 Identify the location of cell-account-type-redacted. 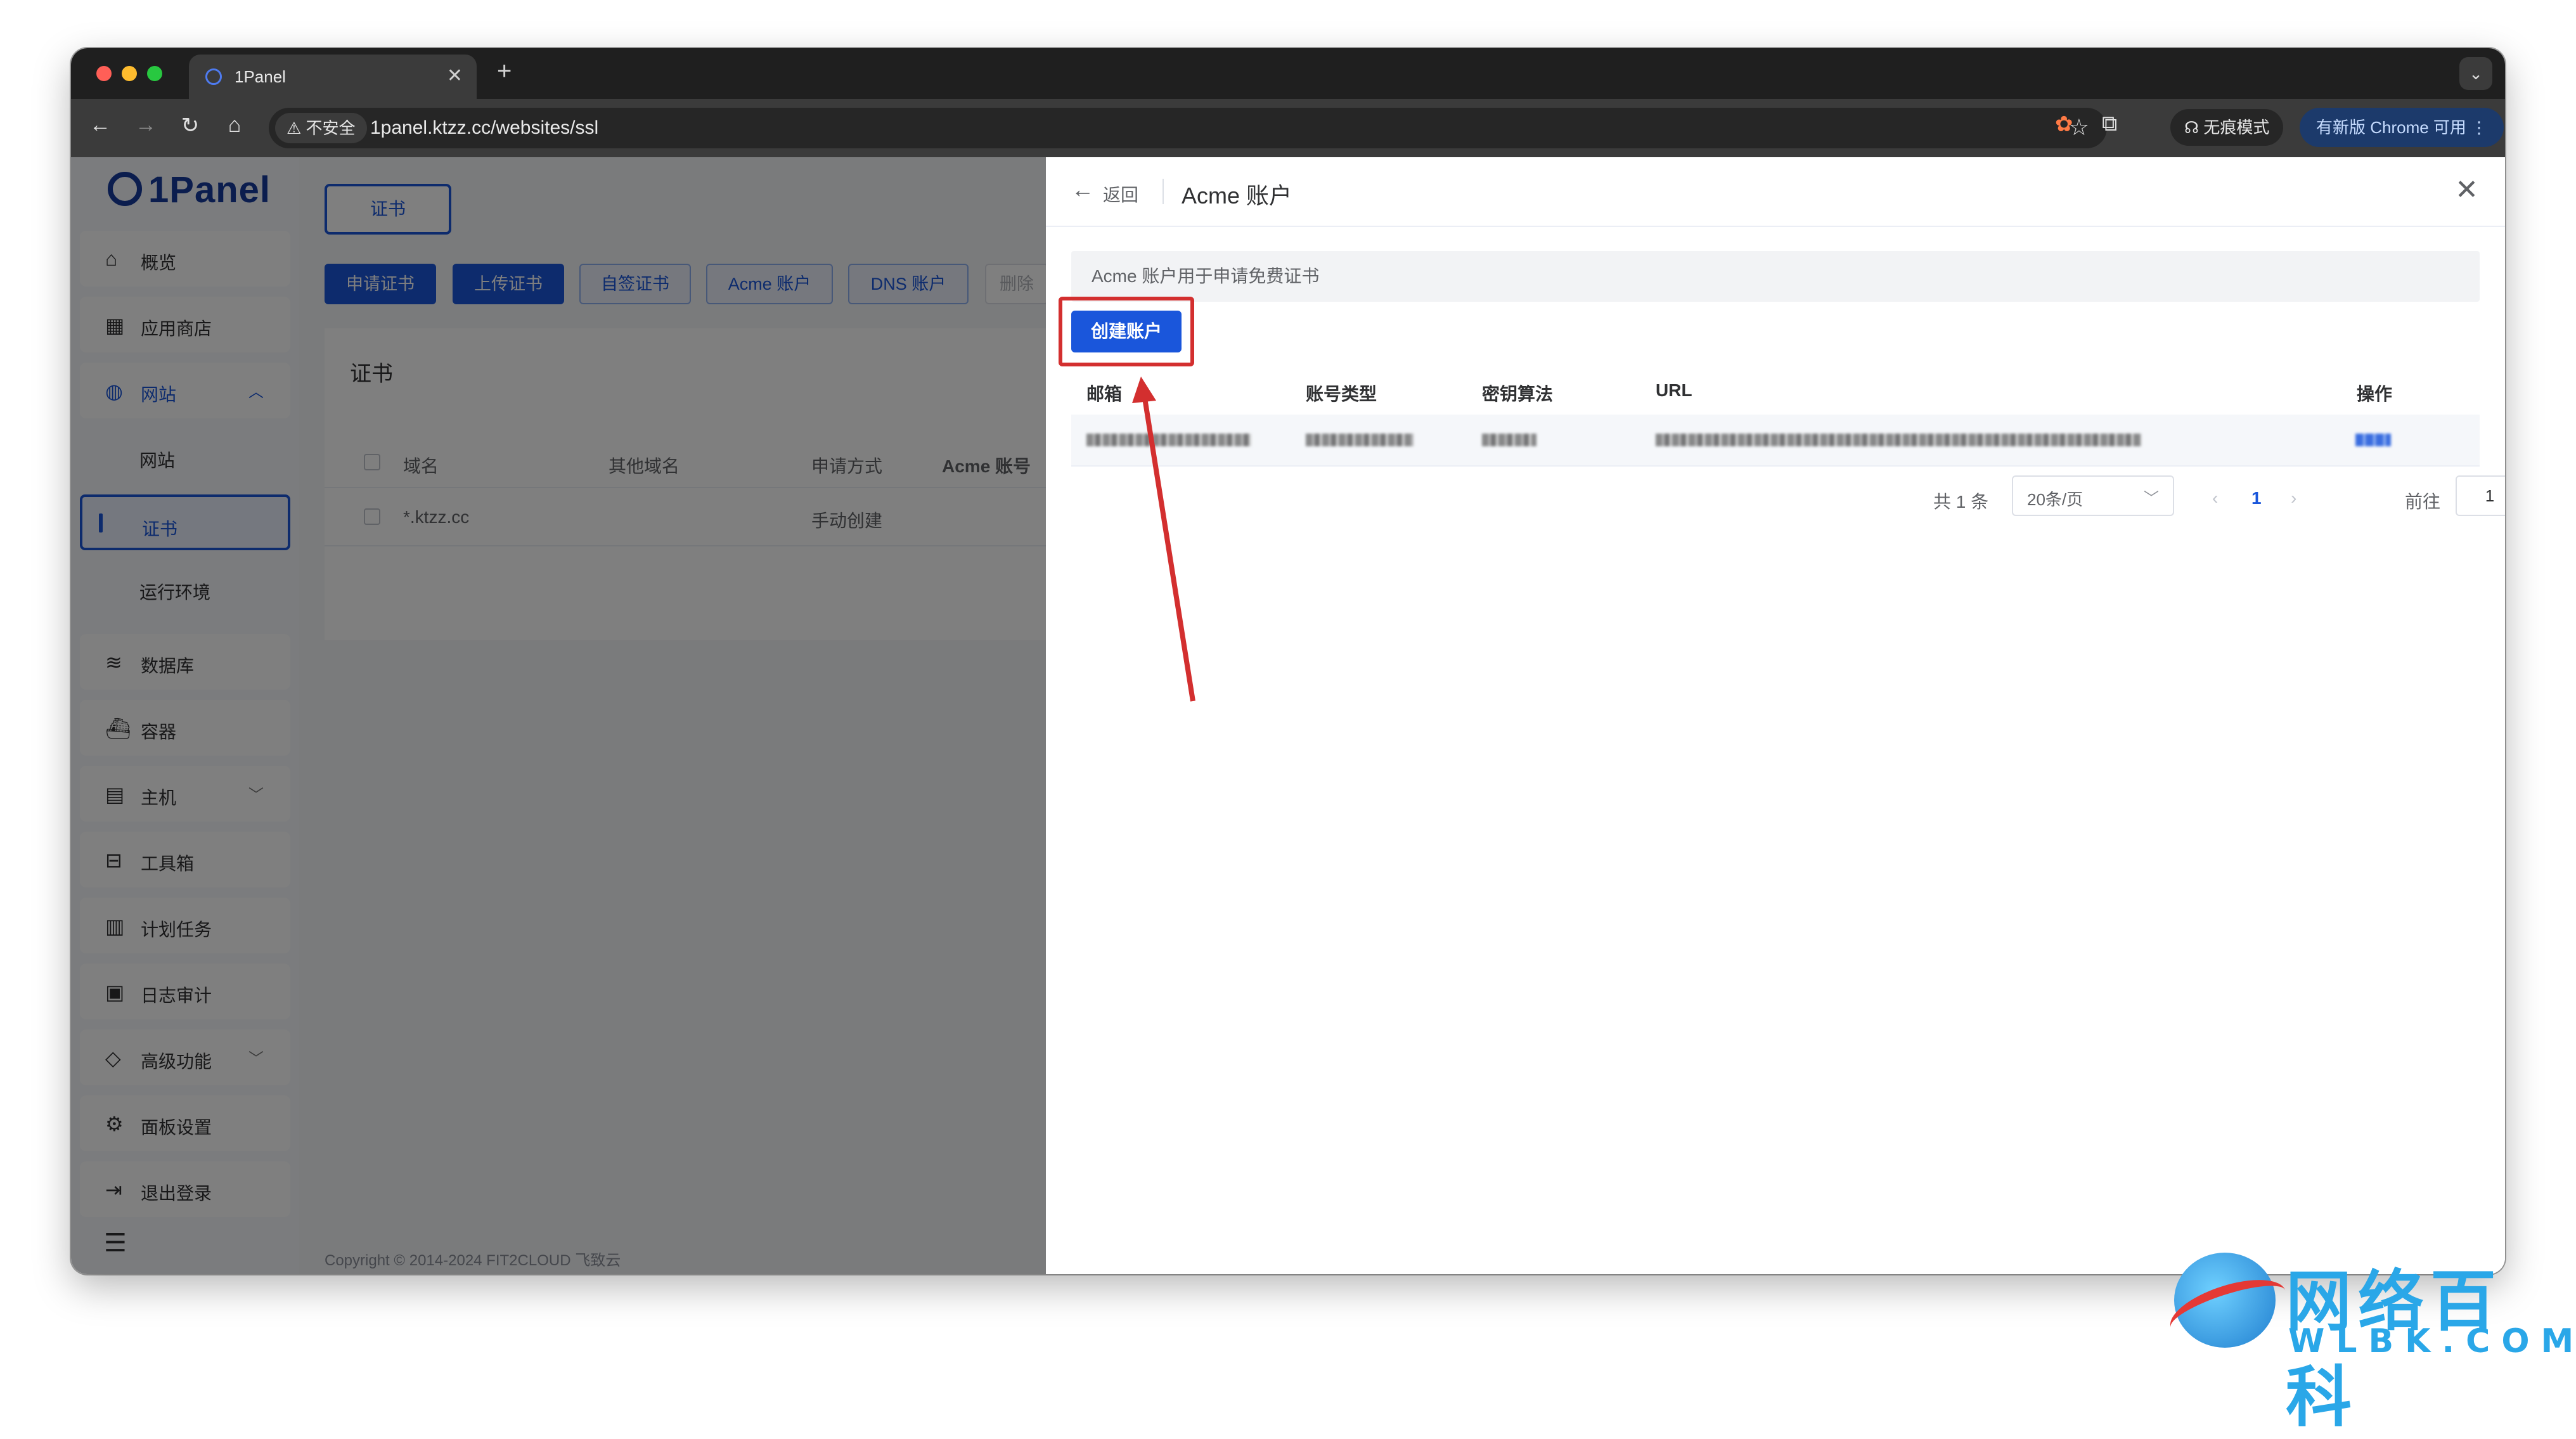
(1360, 440).